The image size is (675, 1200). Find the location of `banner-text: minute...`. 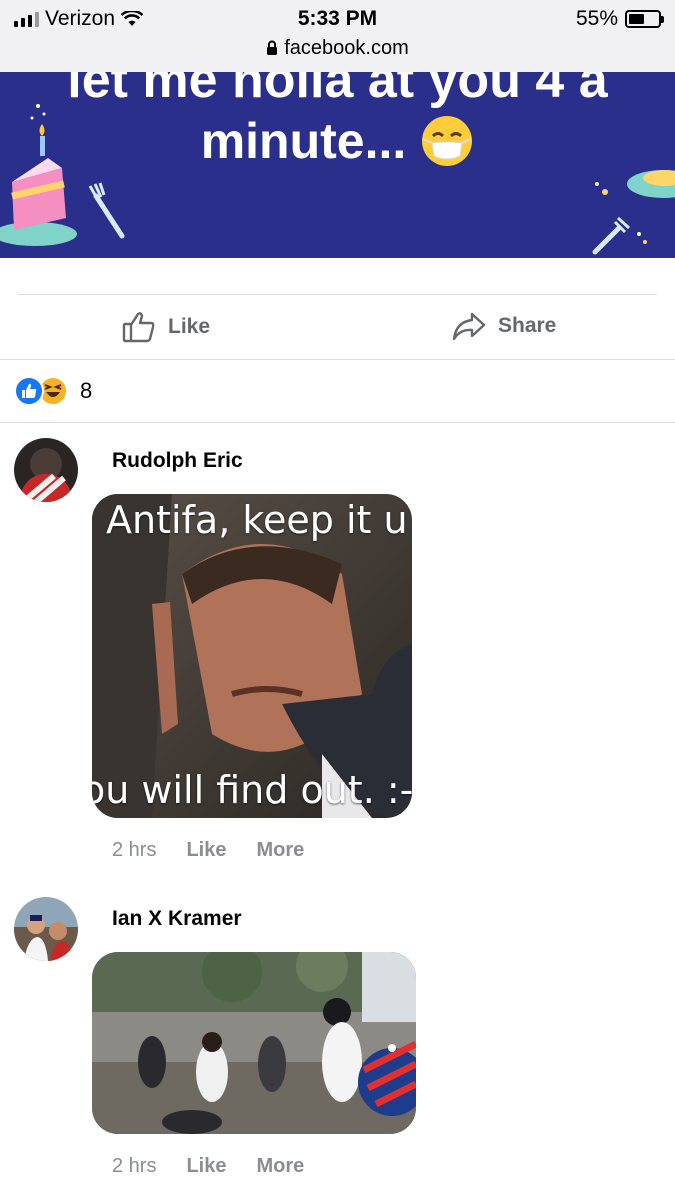

banner-text: minute... is located at coordinates (303, 141).